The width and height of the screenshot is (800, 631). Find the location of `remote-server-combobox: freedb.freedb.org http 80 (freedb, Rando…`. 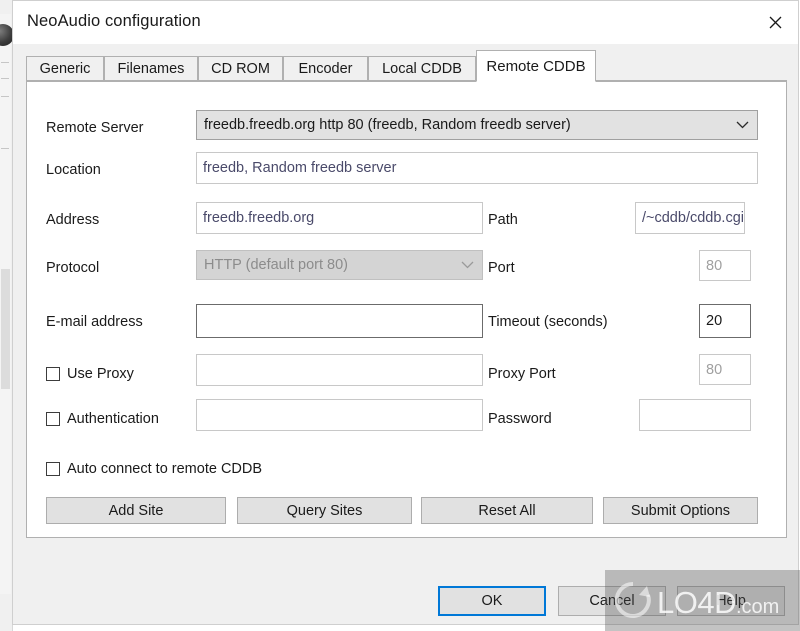

remote-server-combobox: freedb.freedb.org http 80 (freedb, Rando… is located at coordinates (477, 125).